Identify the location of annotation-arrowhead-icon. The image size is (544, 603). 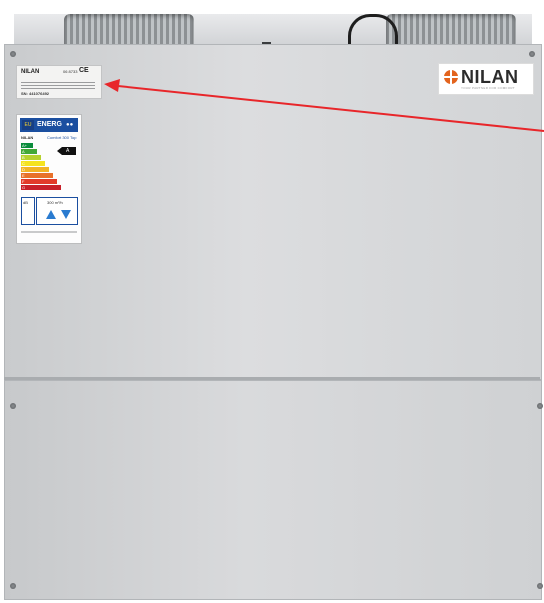
(112, 85).